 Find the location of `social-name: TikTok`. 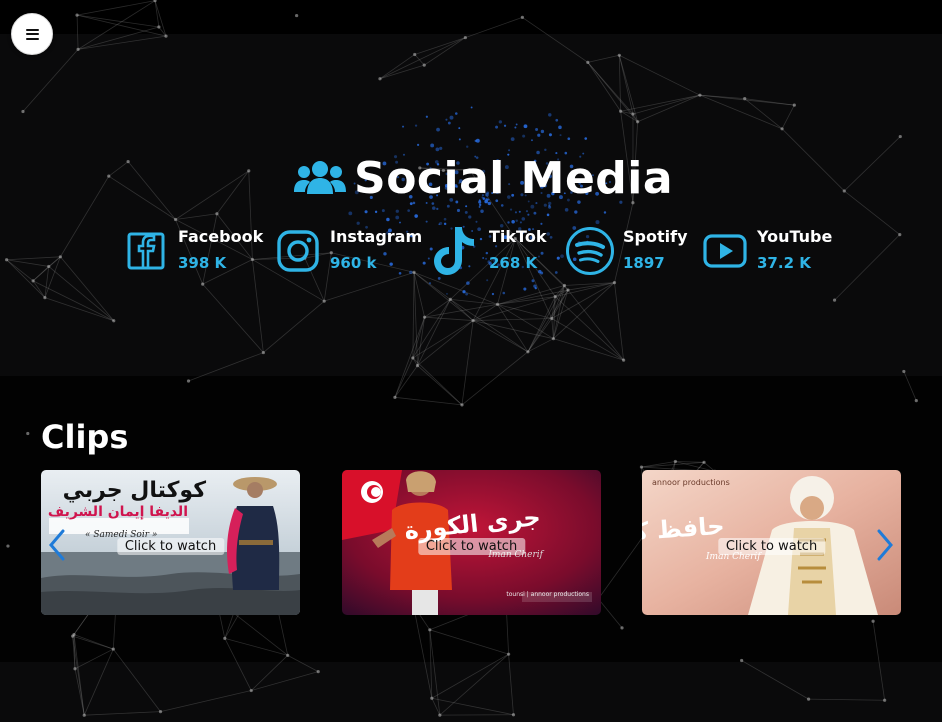

social-name: TikTok is located at coordinates (518, 236).